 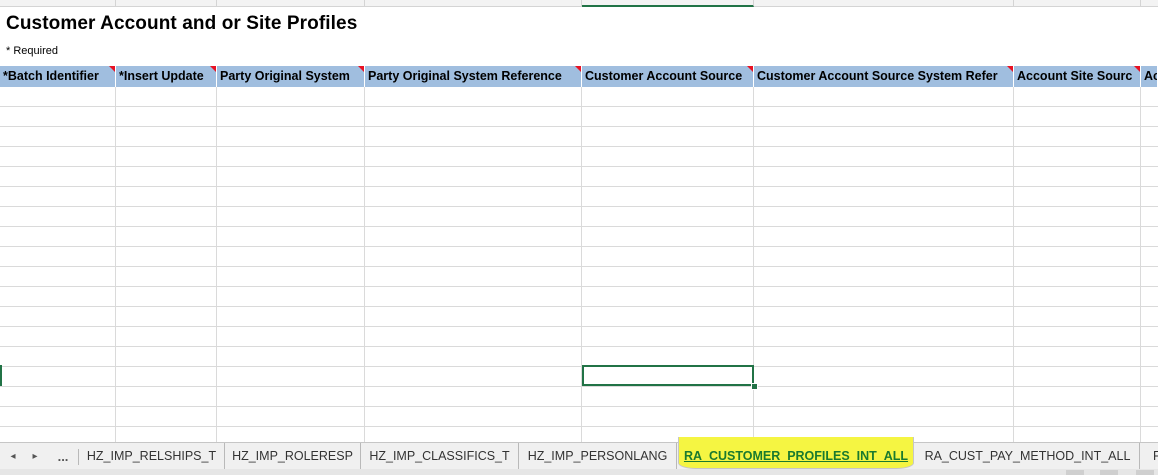 What do you see at coordinates (754, 386) in the screenshot?
I see `fill-handle` at bounding box center [754, 386].